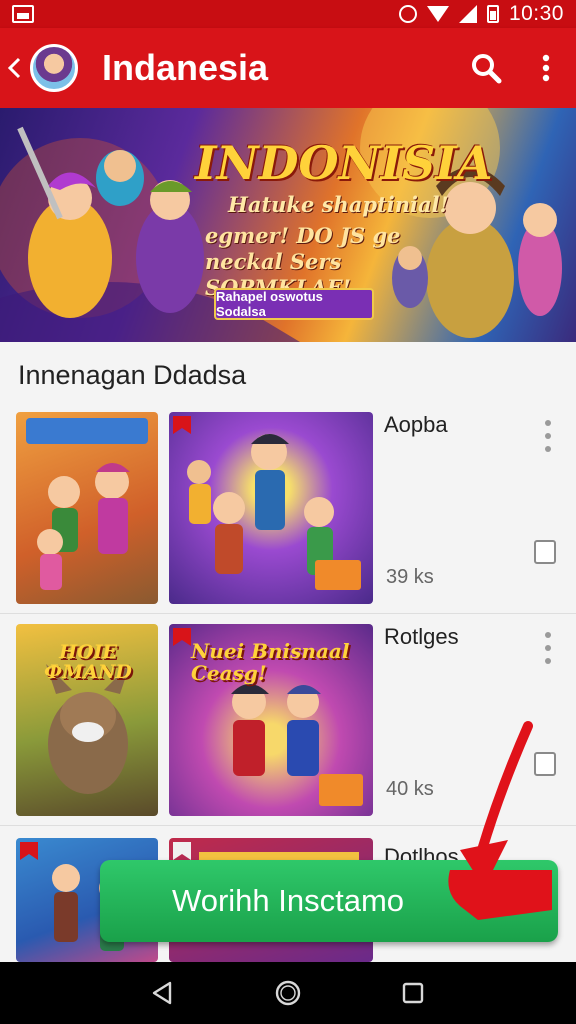  I want to click on overflow-menu-button, so click(546, 68).